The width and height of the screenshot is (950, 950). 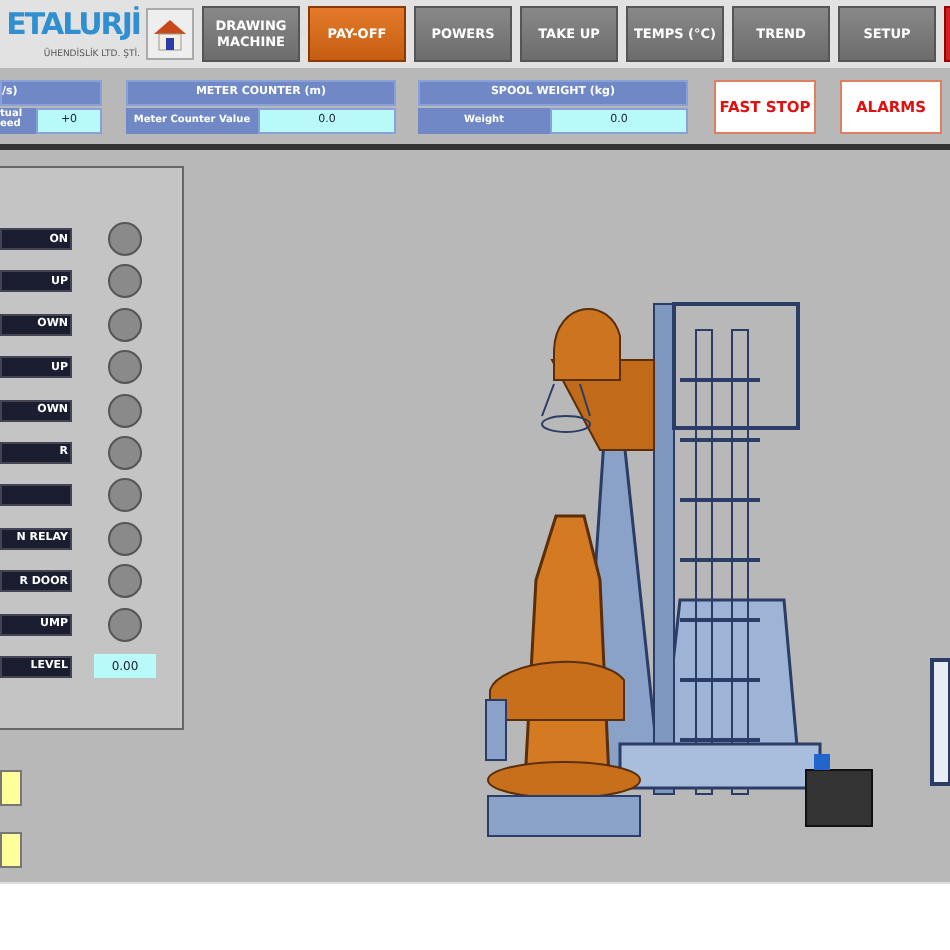 I want to click on home-button, so click(x=170, y=34).